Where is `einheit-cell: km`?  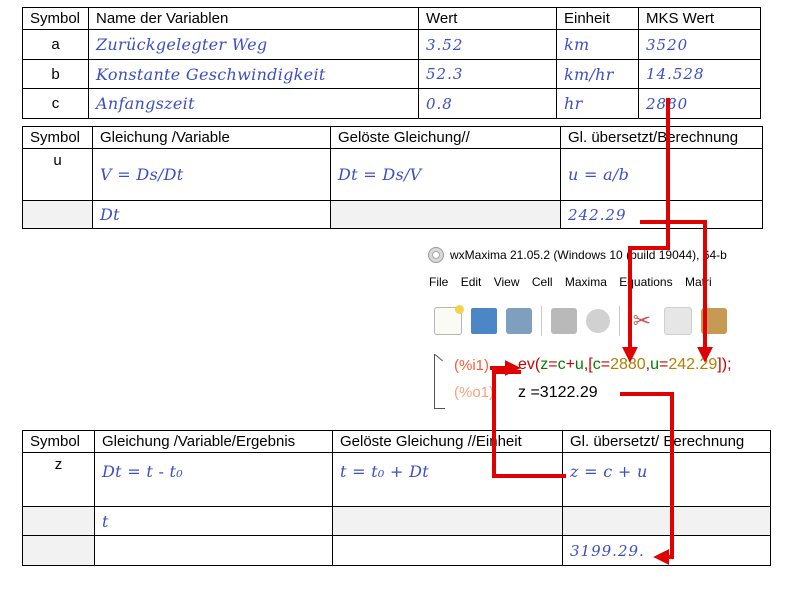 einheit-cell: km is located at coordinates (597, 44).